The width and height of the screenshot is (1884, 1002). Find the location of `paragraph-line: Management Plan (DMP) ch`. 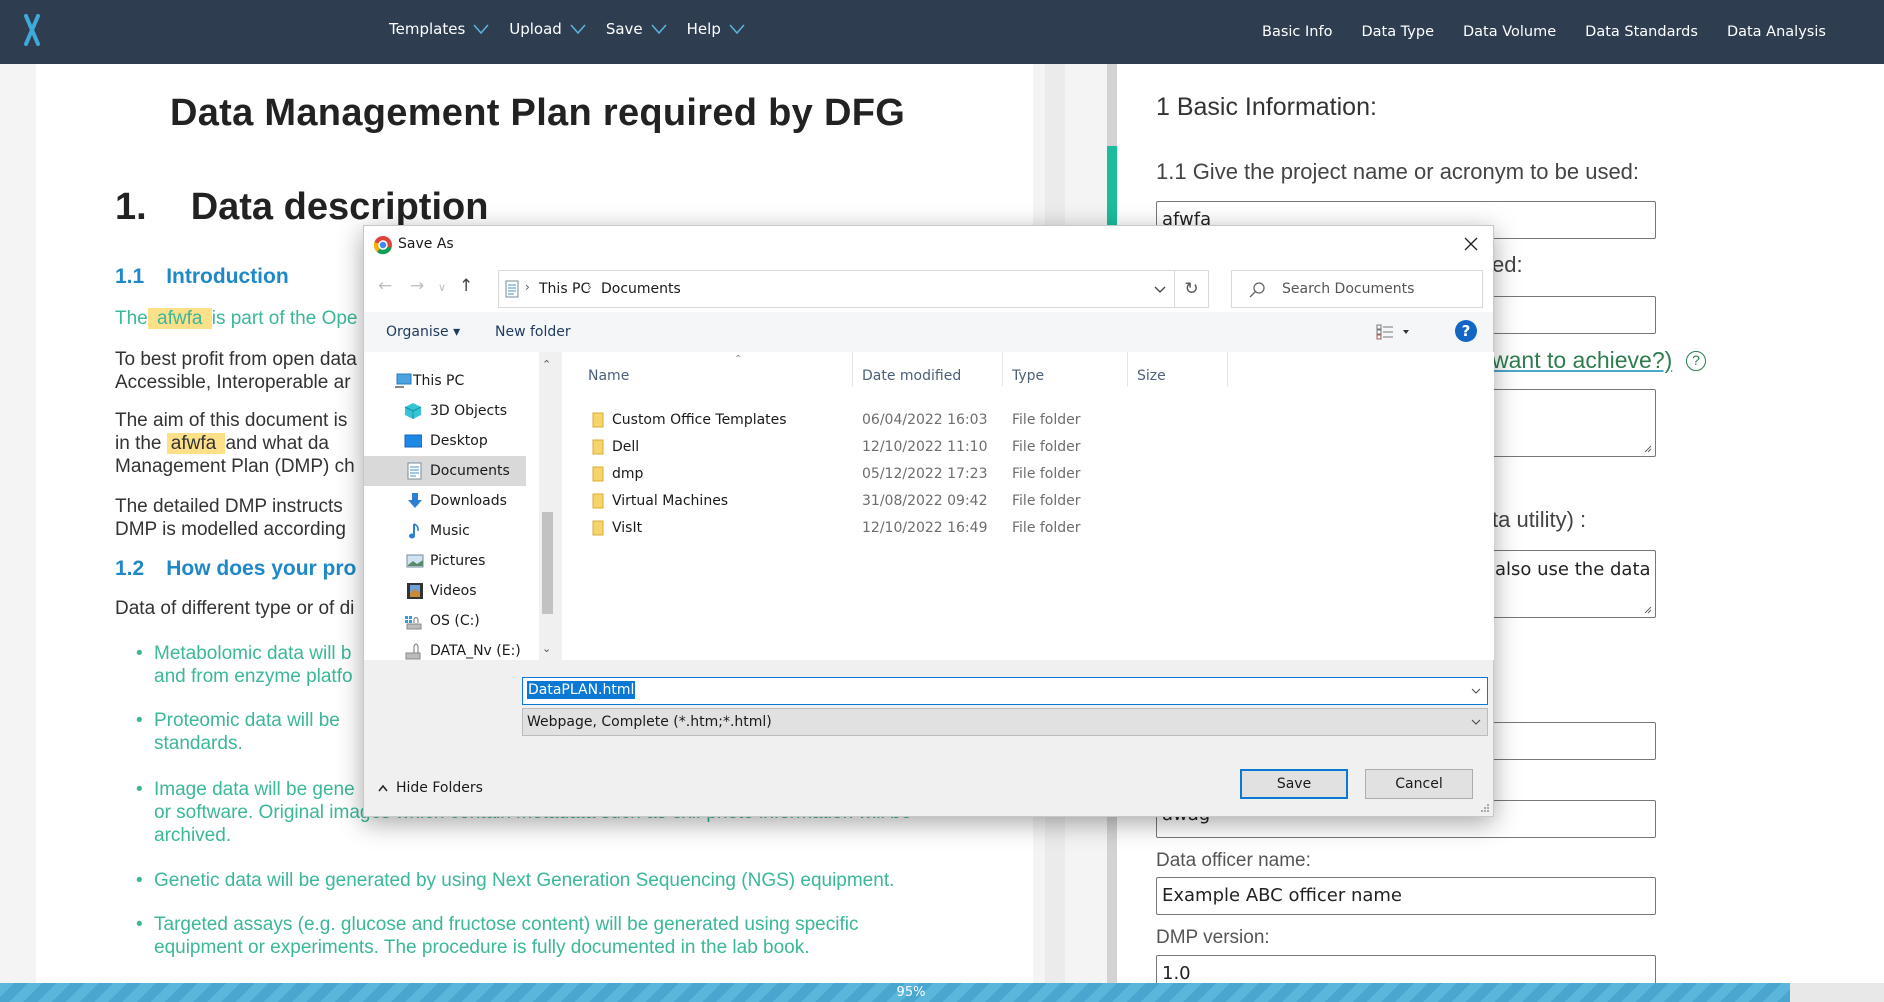

paragraph-line: Management Plan (DMP) ch is located at coordinates (235, 466).